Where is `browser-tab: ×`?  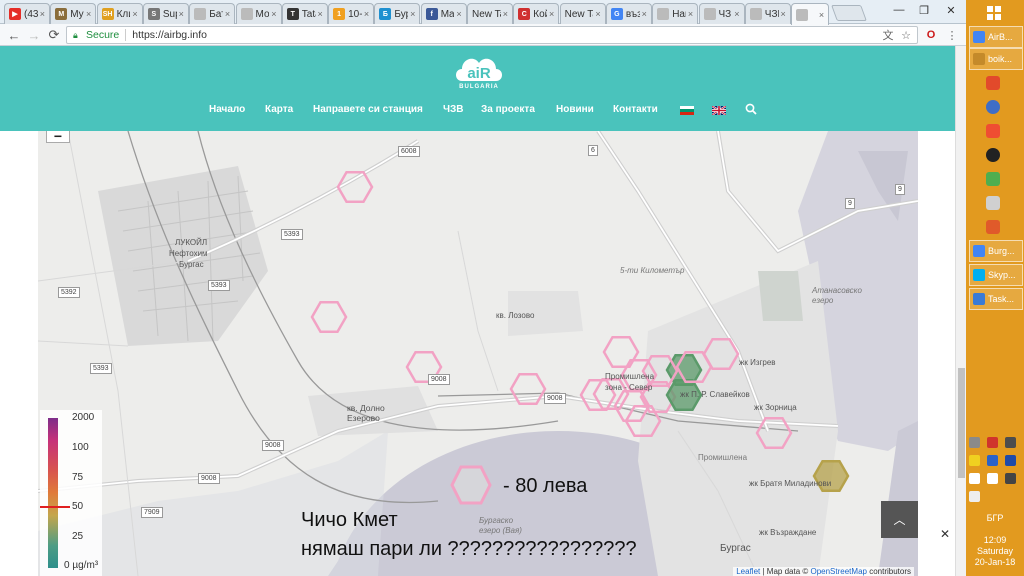 browser-tab: × is located at coordinates (810, 14).